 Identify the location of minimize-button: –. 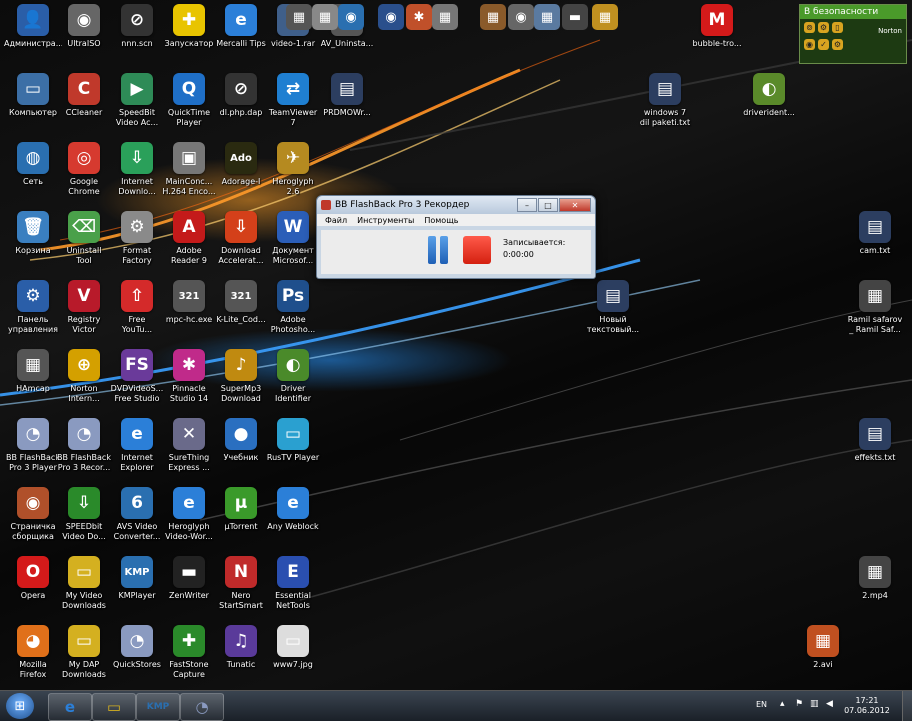
(527, 205).